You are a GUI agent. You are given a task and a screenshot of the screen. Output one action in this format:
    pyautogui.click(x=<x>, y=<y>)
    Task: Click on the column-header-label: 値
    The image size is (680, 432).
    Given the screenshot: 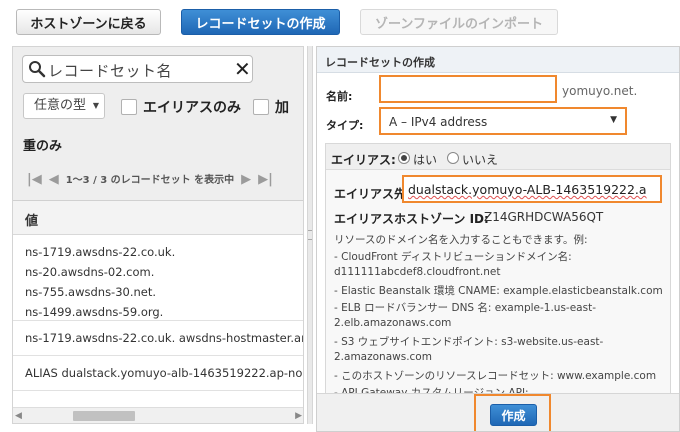 What is the action you would take?
    pyautogui.click(x=32, y=221)
    